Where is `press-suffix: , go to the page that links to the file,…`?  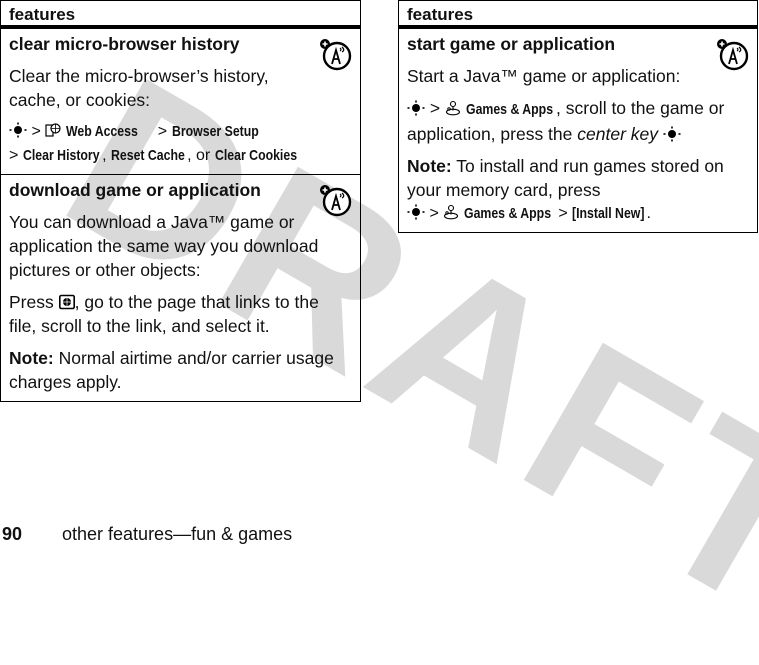 press-suffix: , go to the page that links to the file,… is located at coordinates (164, 314).